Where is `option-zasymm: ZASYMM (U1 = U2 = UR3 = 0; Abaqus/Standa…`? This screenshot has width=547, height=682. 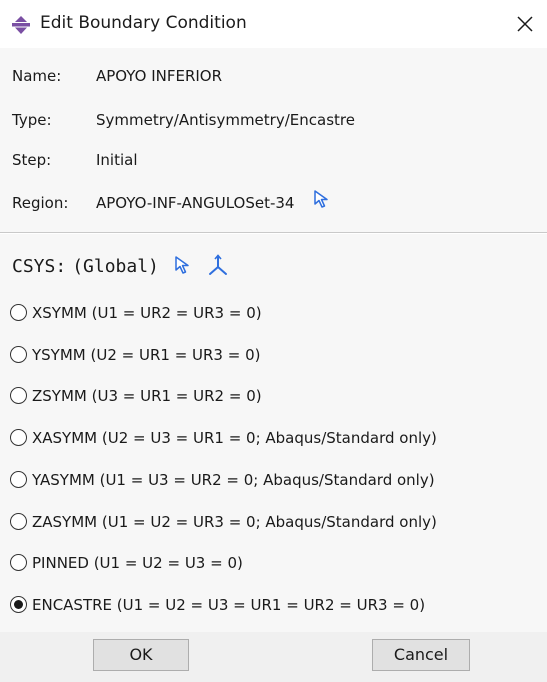
option-zasymm: ZASYMM (U1 = U2 = UR3 = 0; Abaqus/Standa… is located at coordinates (223, 522).